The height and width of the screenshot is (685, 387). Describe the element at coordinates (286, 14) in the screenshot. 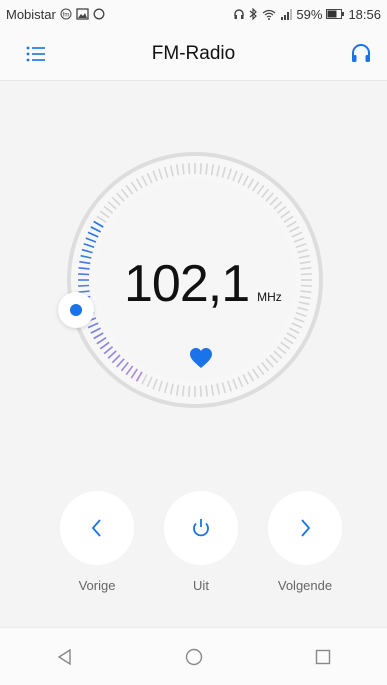

I see `signal-icon` at that location.